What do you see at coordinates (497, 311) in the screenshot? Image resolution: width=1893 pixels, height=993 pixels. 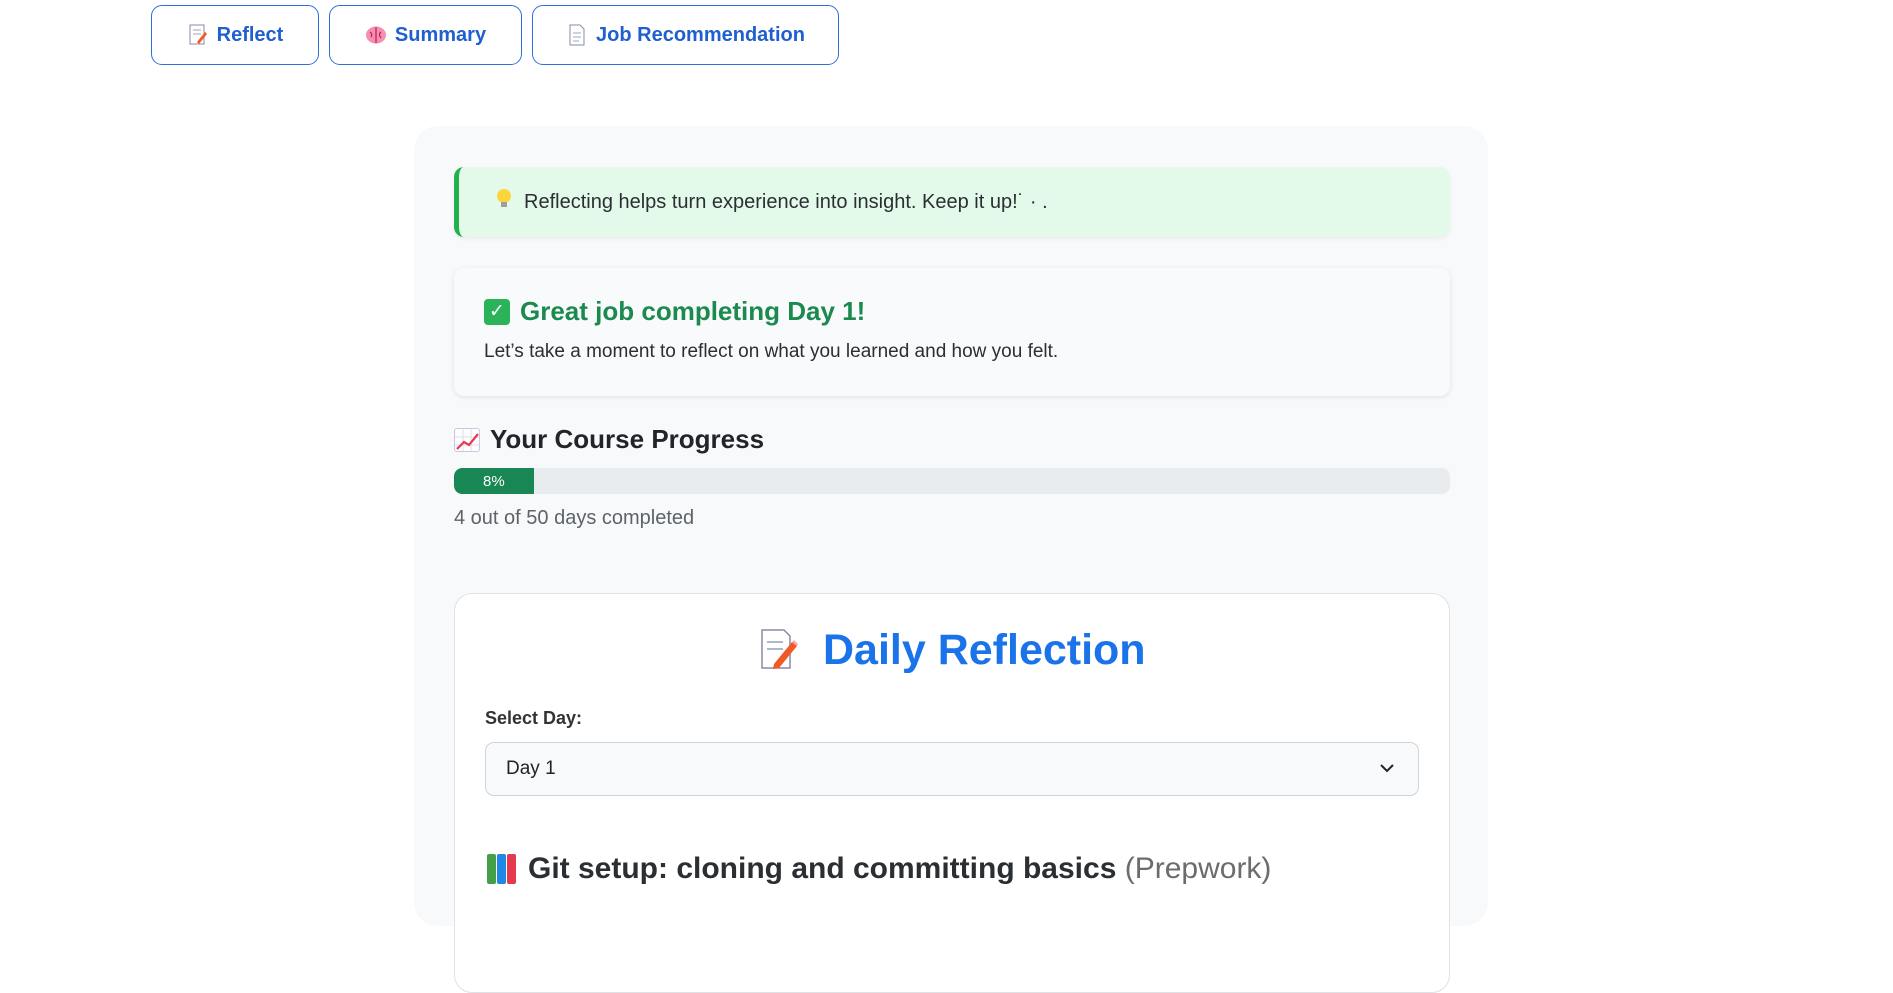 I see `checkmark-icon: ✓` at bounding box center [497, 311].